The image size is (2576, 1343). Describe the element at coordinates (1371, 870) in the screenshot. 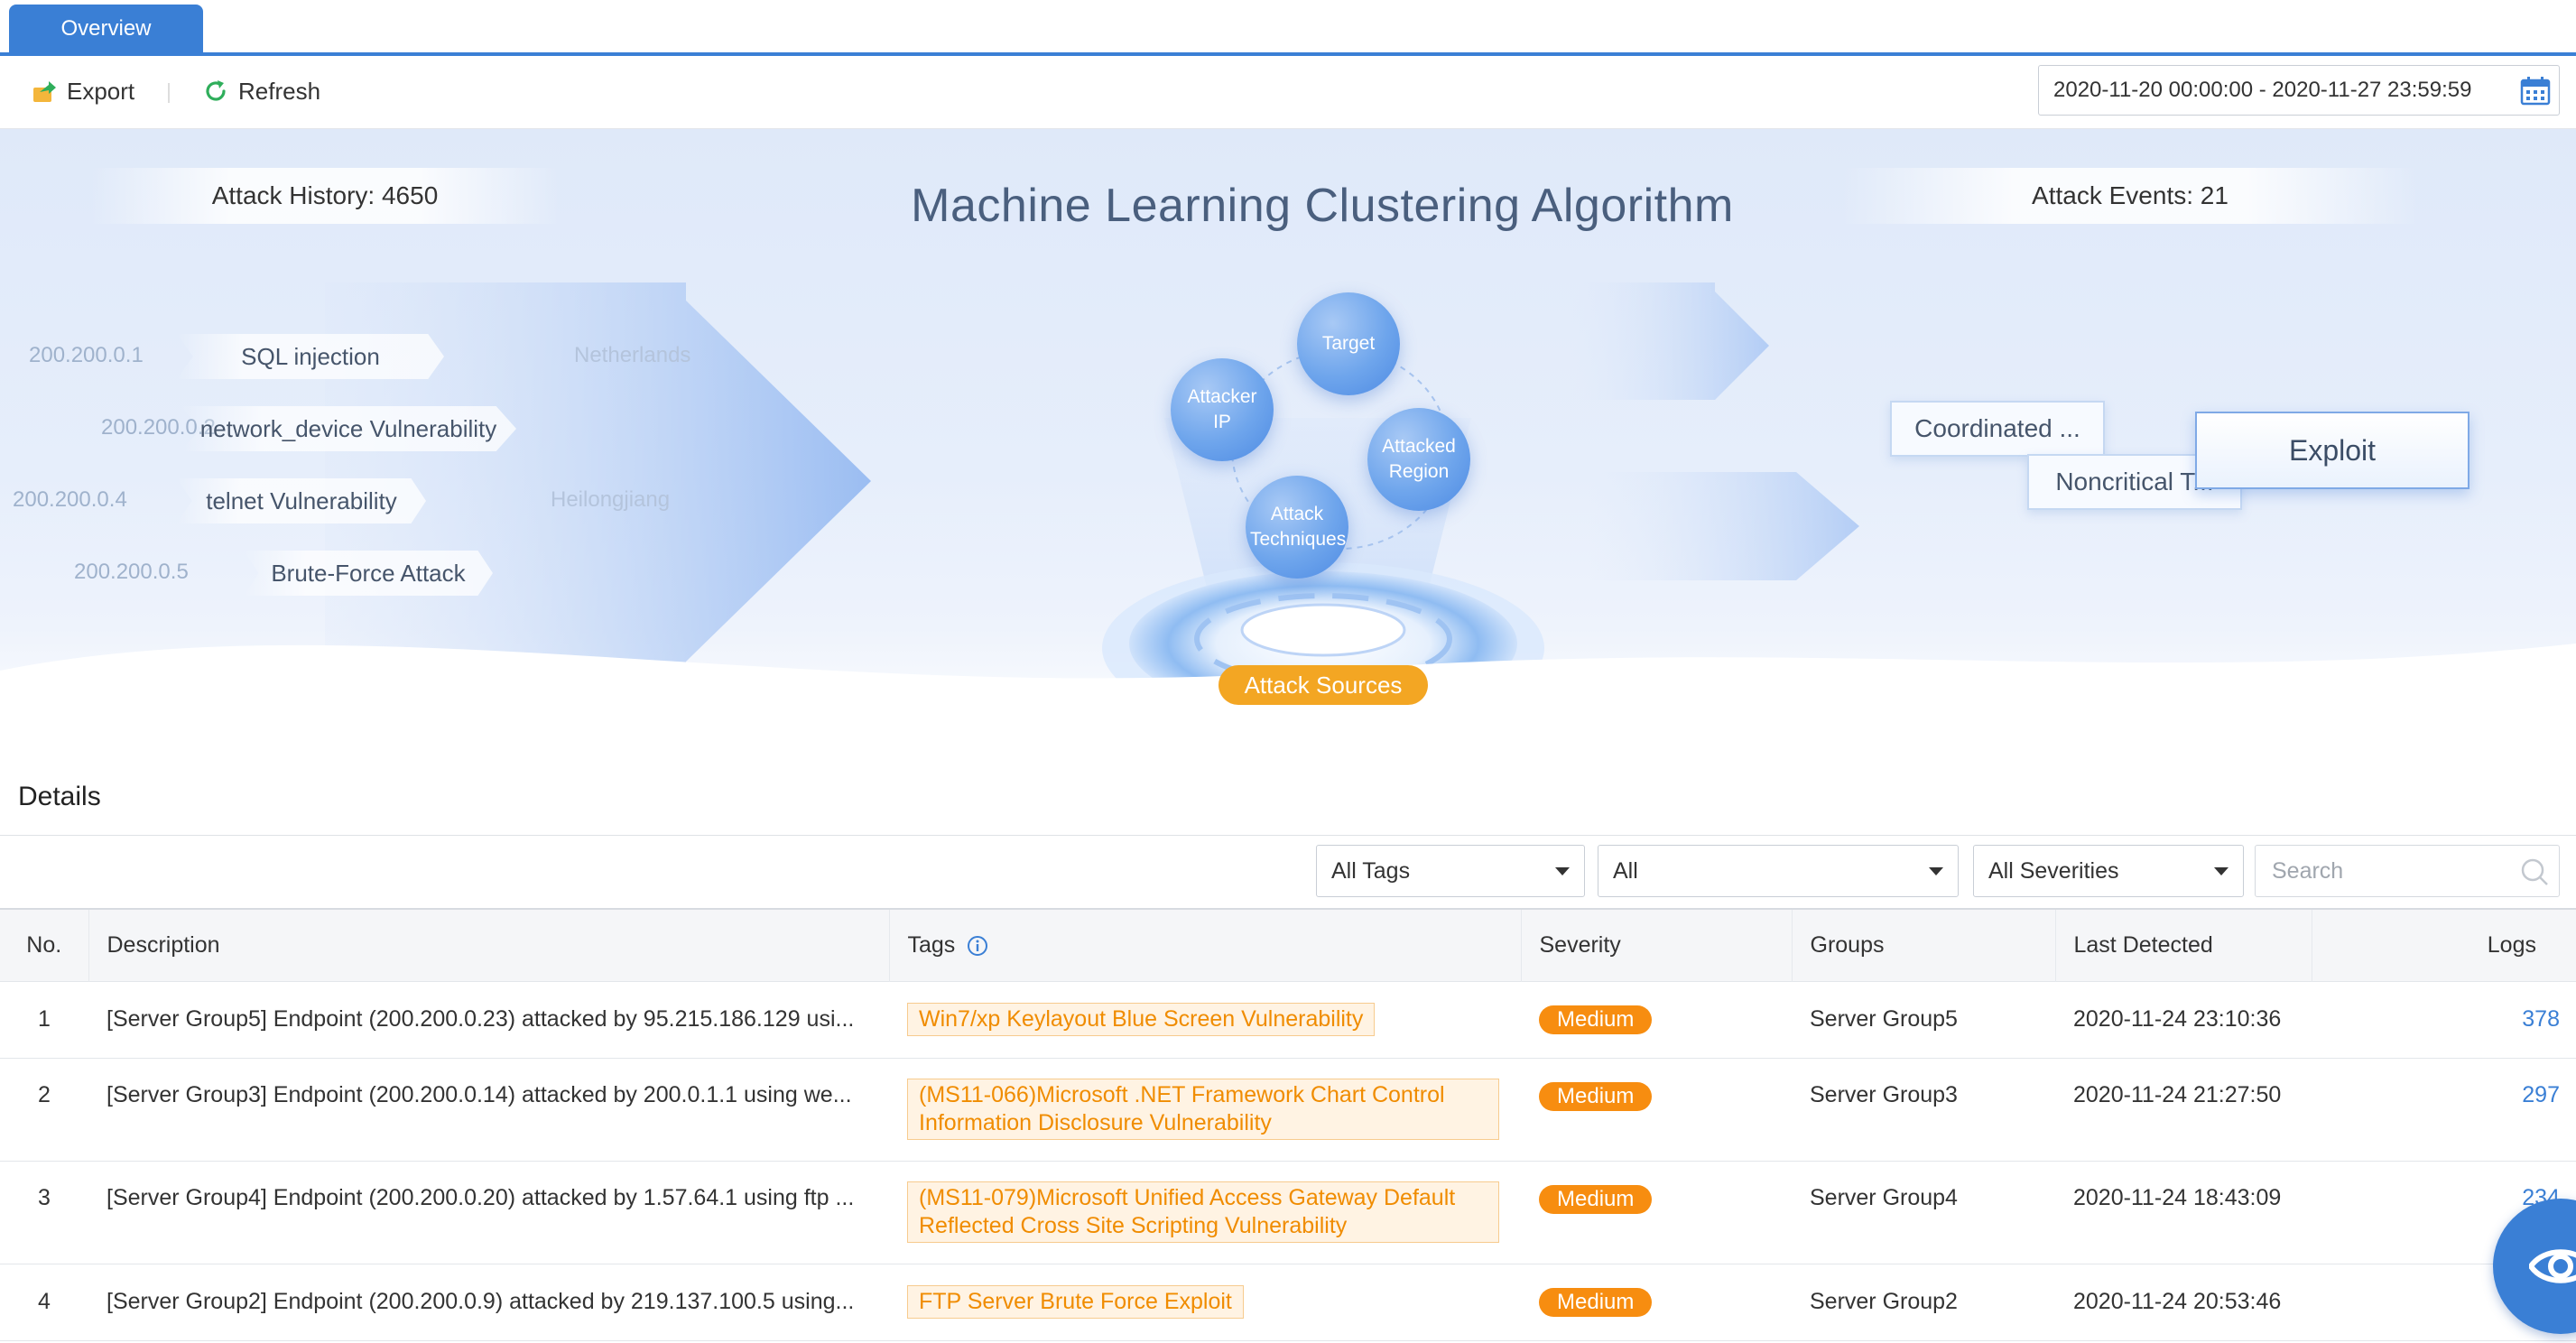

I see `tags-filter-value: All Tags` at that location.